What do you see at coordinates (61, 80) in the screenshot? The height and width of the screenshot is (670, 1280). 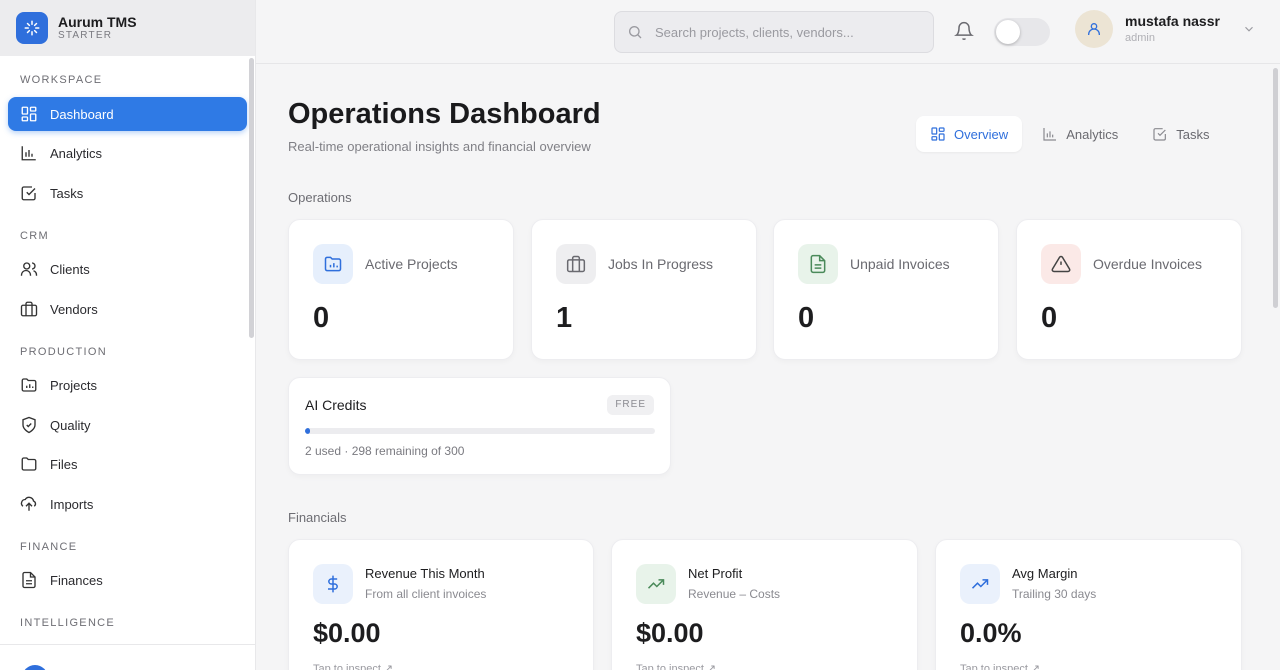 I see `section-label-workspace: WORKSPACE` at bounding box center [61, 80].